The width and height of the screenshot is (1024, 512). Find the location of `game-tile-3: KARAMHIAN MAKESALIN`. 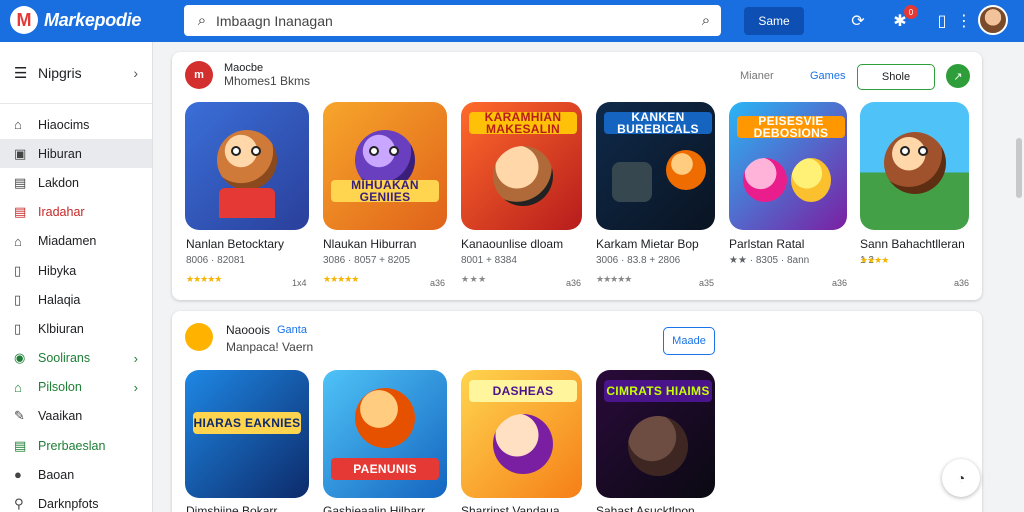

game-tile-3: KARAMHIAN MAKESALIN is located at coordinates (521, 166).